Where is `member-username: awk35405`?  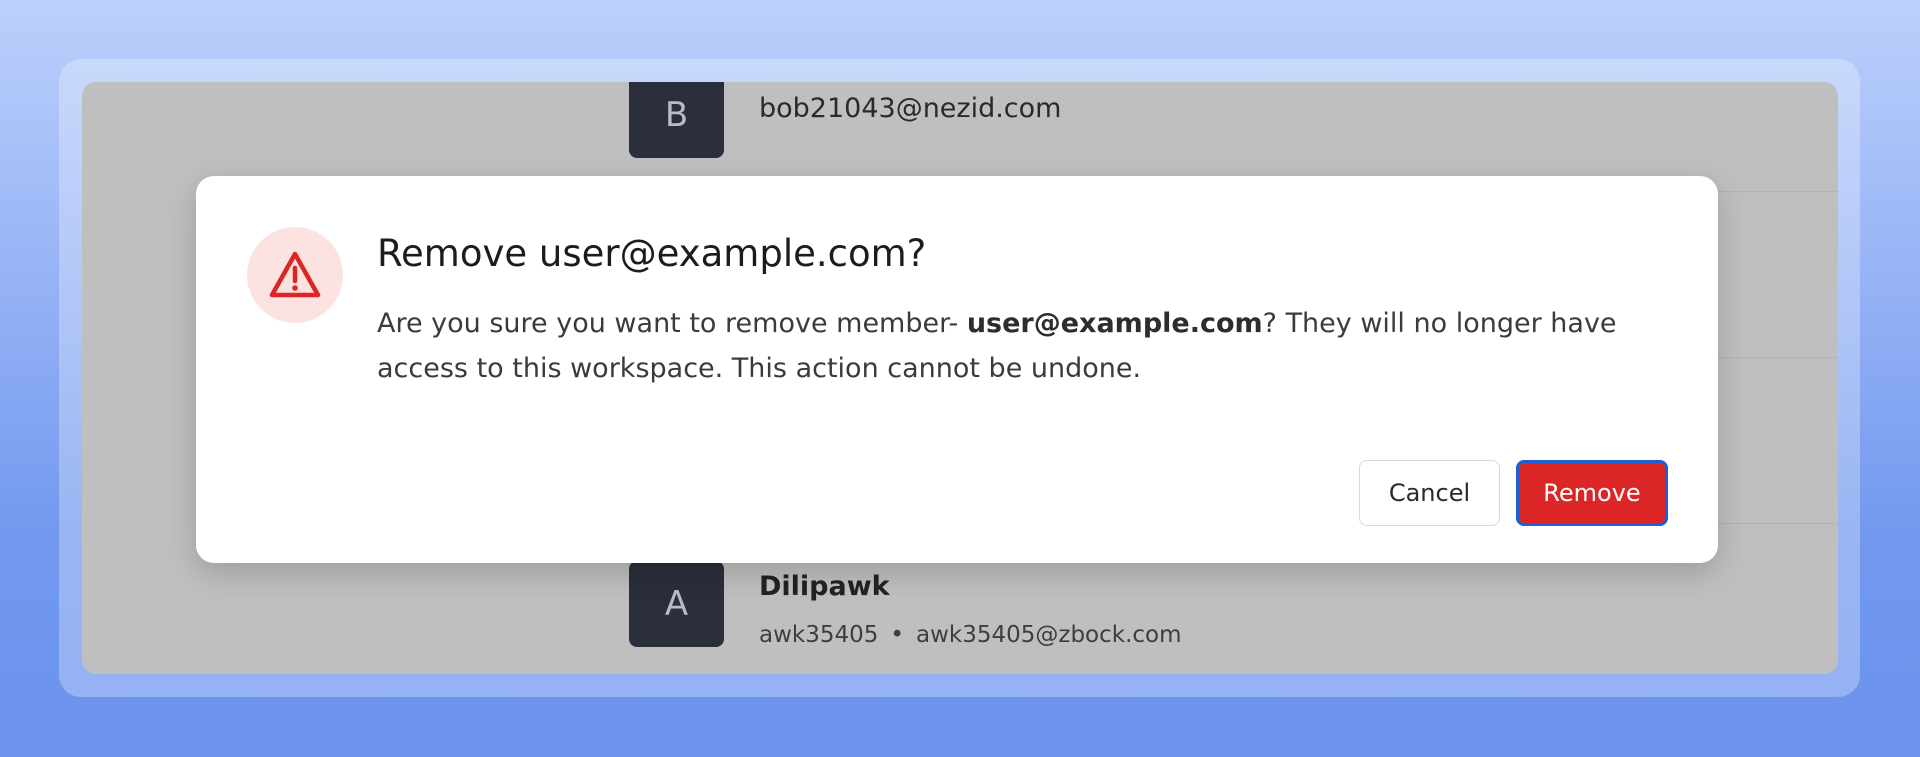 member-username: awk35405 is located at coordinates (819, 635).